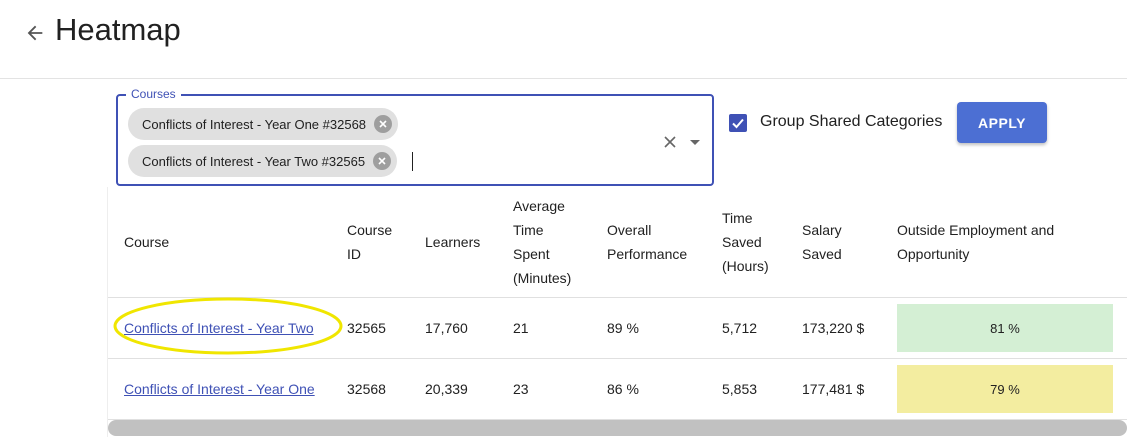  What do you see at coordinates (833, 328) in the screenshot?
I see `salary-saved-cell: 173,220 $` at bounding box center [833, 328].